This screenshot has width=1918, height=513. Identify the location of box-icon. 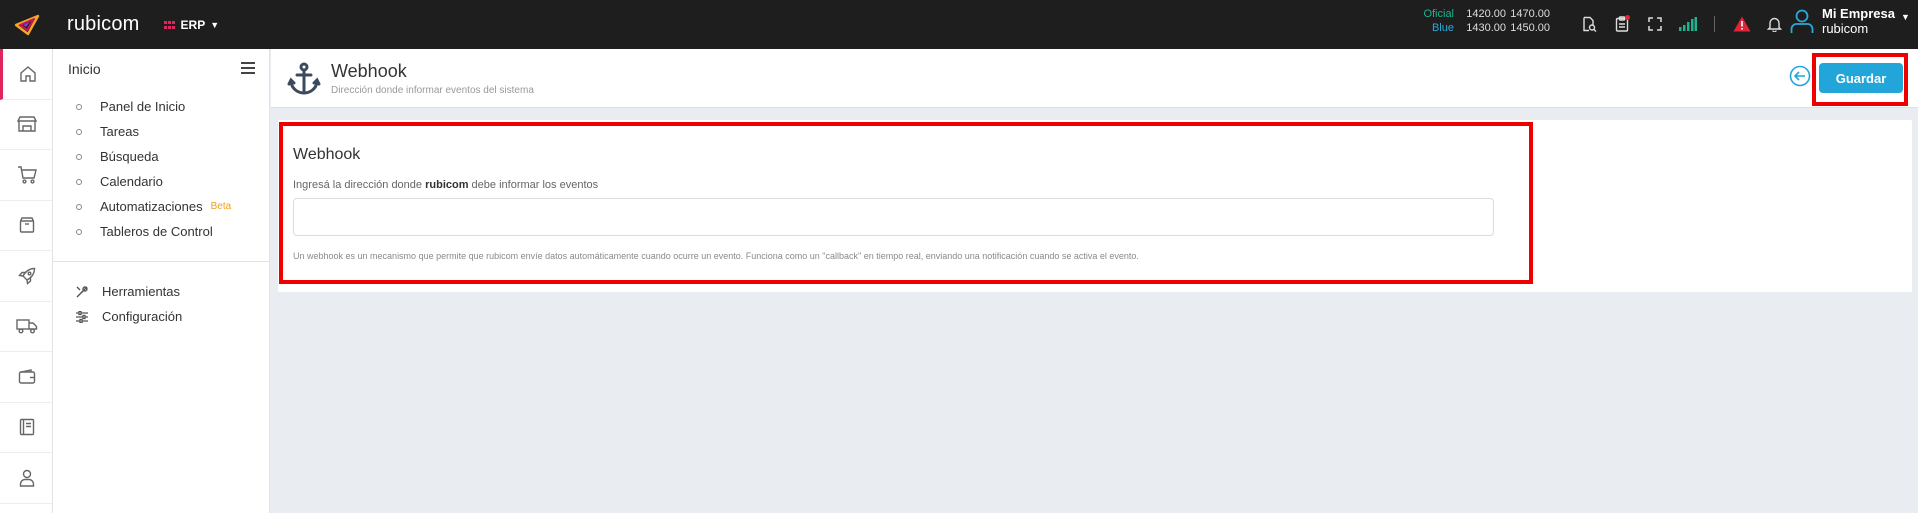
(26, 226).